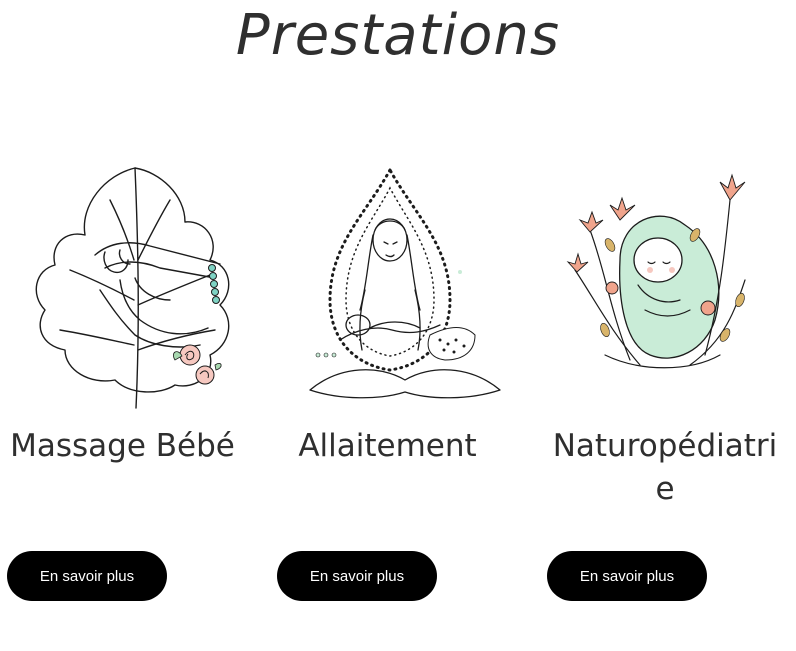 The width and height of the screenshot is (796, 651). Describe the element at coordinates (357, 576) in the screenshot. I see `en-savoir-plus-allaitement-button: En savoir plus` at that location.